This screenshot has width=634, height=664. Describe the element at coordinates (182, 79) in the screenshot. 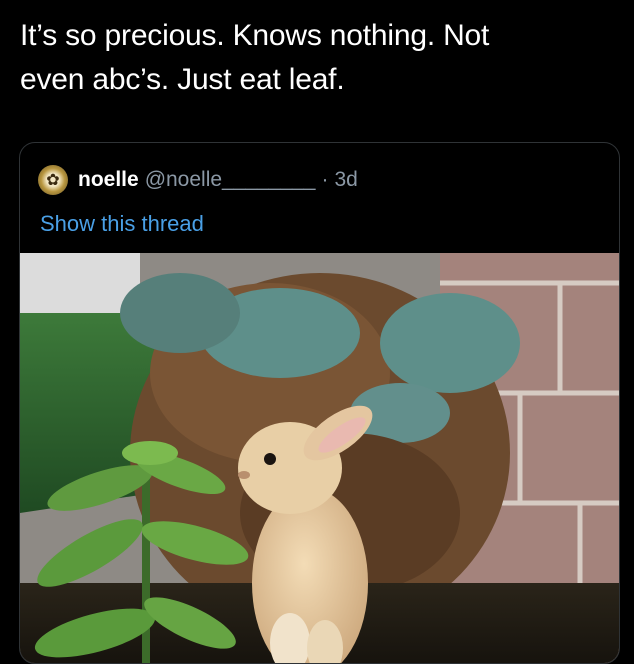

I see `tweet-text-line-2: even abc’s. Just eat leaf.` at that location.